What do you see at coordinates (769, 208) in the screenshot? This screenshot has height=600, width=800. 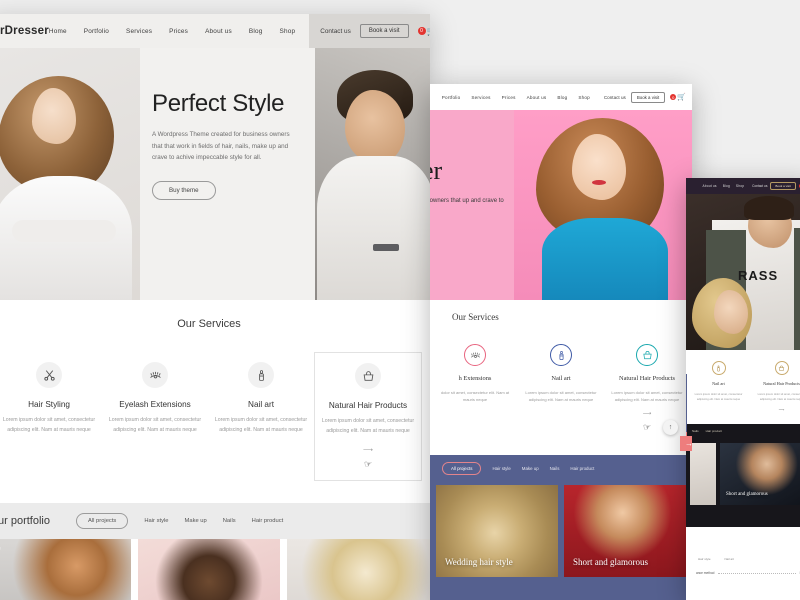 I see `photo-hair-shape` at bounding box center [769, 208].